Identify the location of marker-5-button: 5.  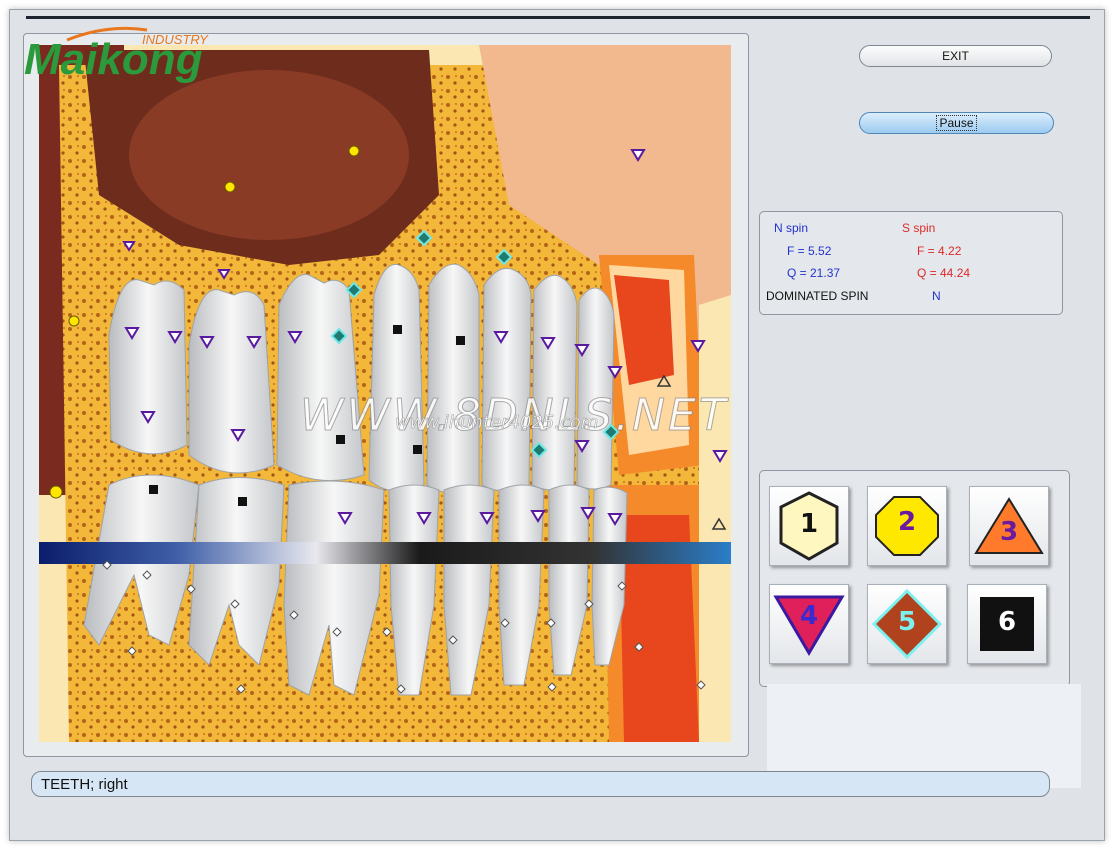
(907, 624).